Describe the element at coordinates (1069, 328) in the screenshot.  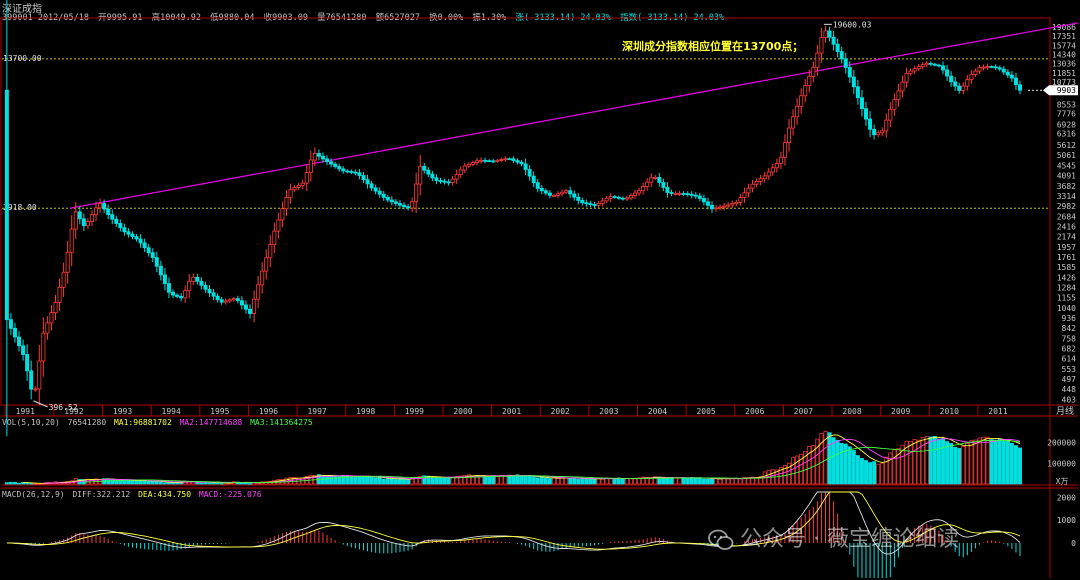
I see `price-tick-label: 842` at that location.